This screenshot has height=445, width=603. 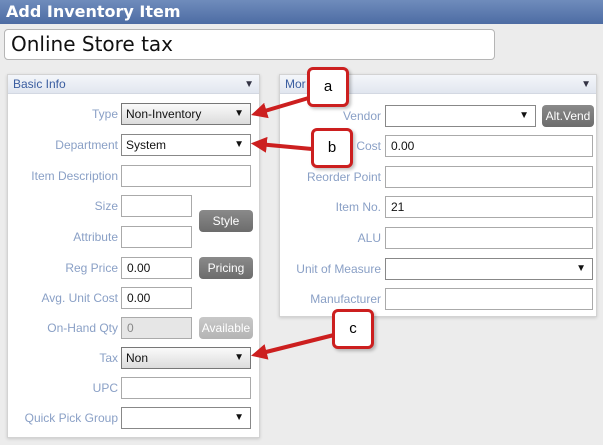 What do you see at coordinates (281, 144) in the screenshot?
I see `callout-b-arrow` at bounding box center [281, 144].